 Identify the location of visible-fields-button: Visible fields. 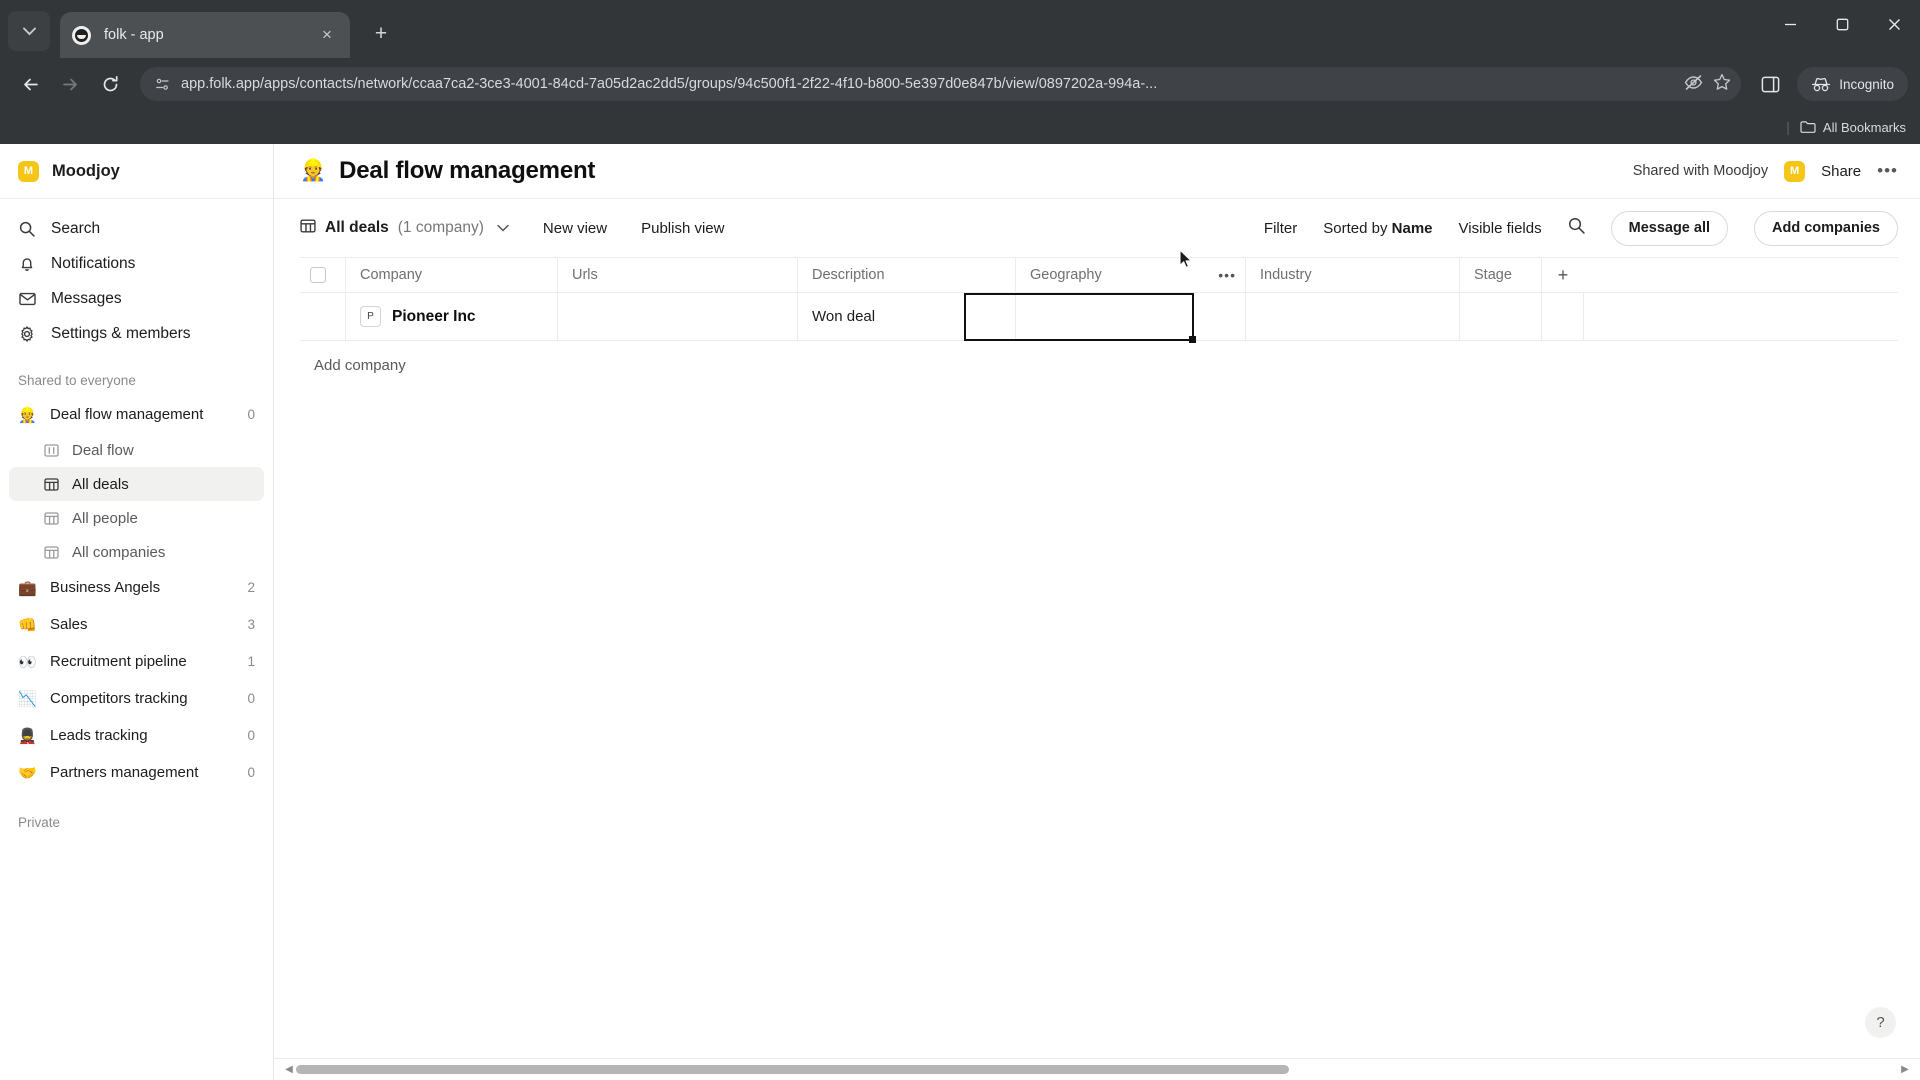
(1500, 228).